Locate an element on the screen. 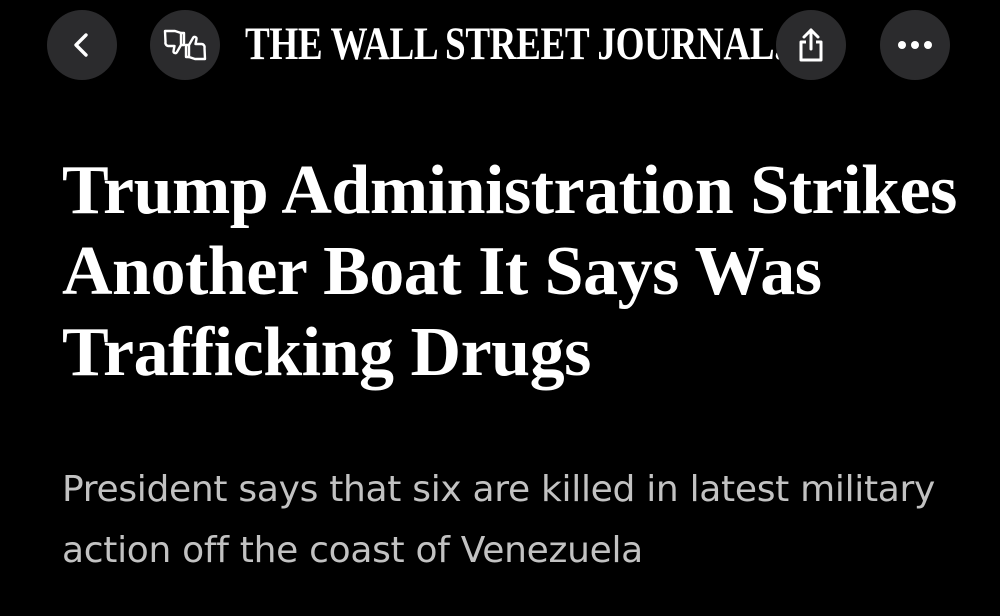 This screenshot has height=616, width=1000. share-button is located at coordinates (811, 45).